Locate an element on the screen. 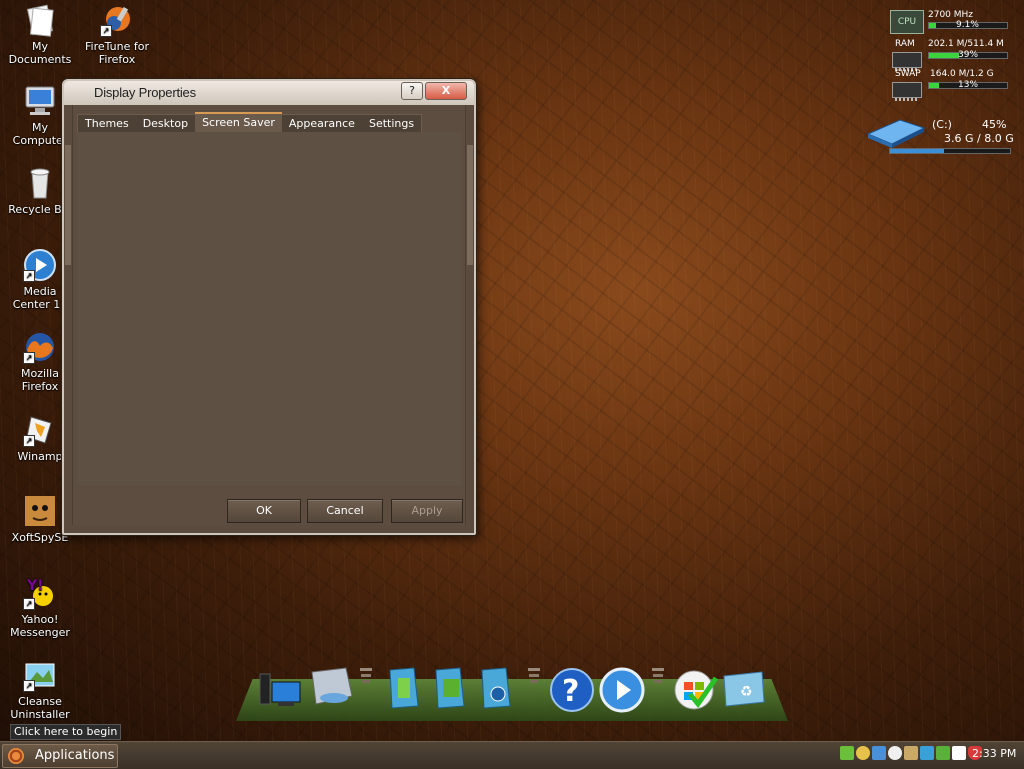  computer-icon is located at coordinates (40, 101).